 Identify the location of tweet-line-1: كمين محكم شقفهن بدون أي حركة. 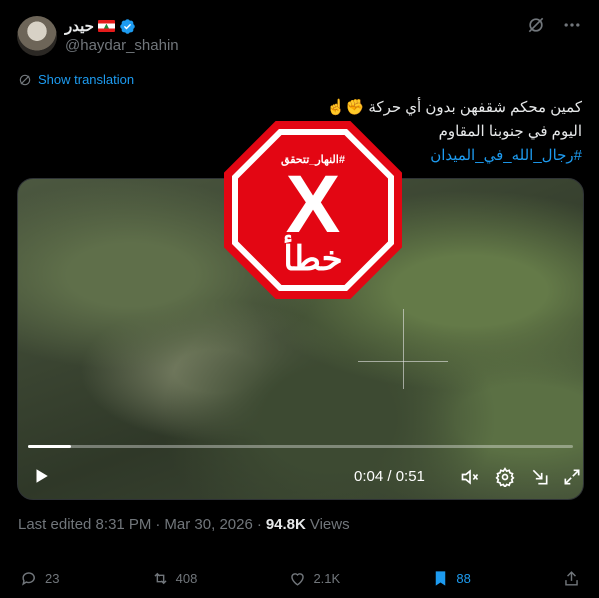
(475, 107).